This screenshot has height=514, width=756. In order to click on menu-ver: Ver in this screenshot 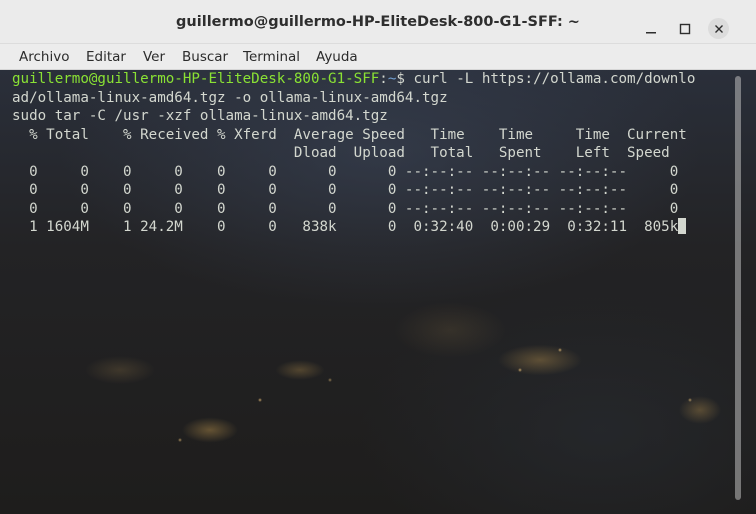, I will do `click(154, 57)`.